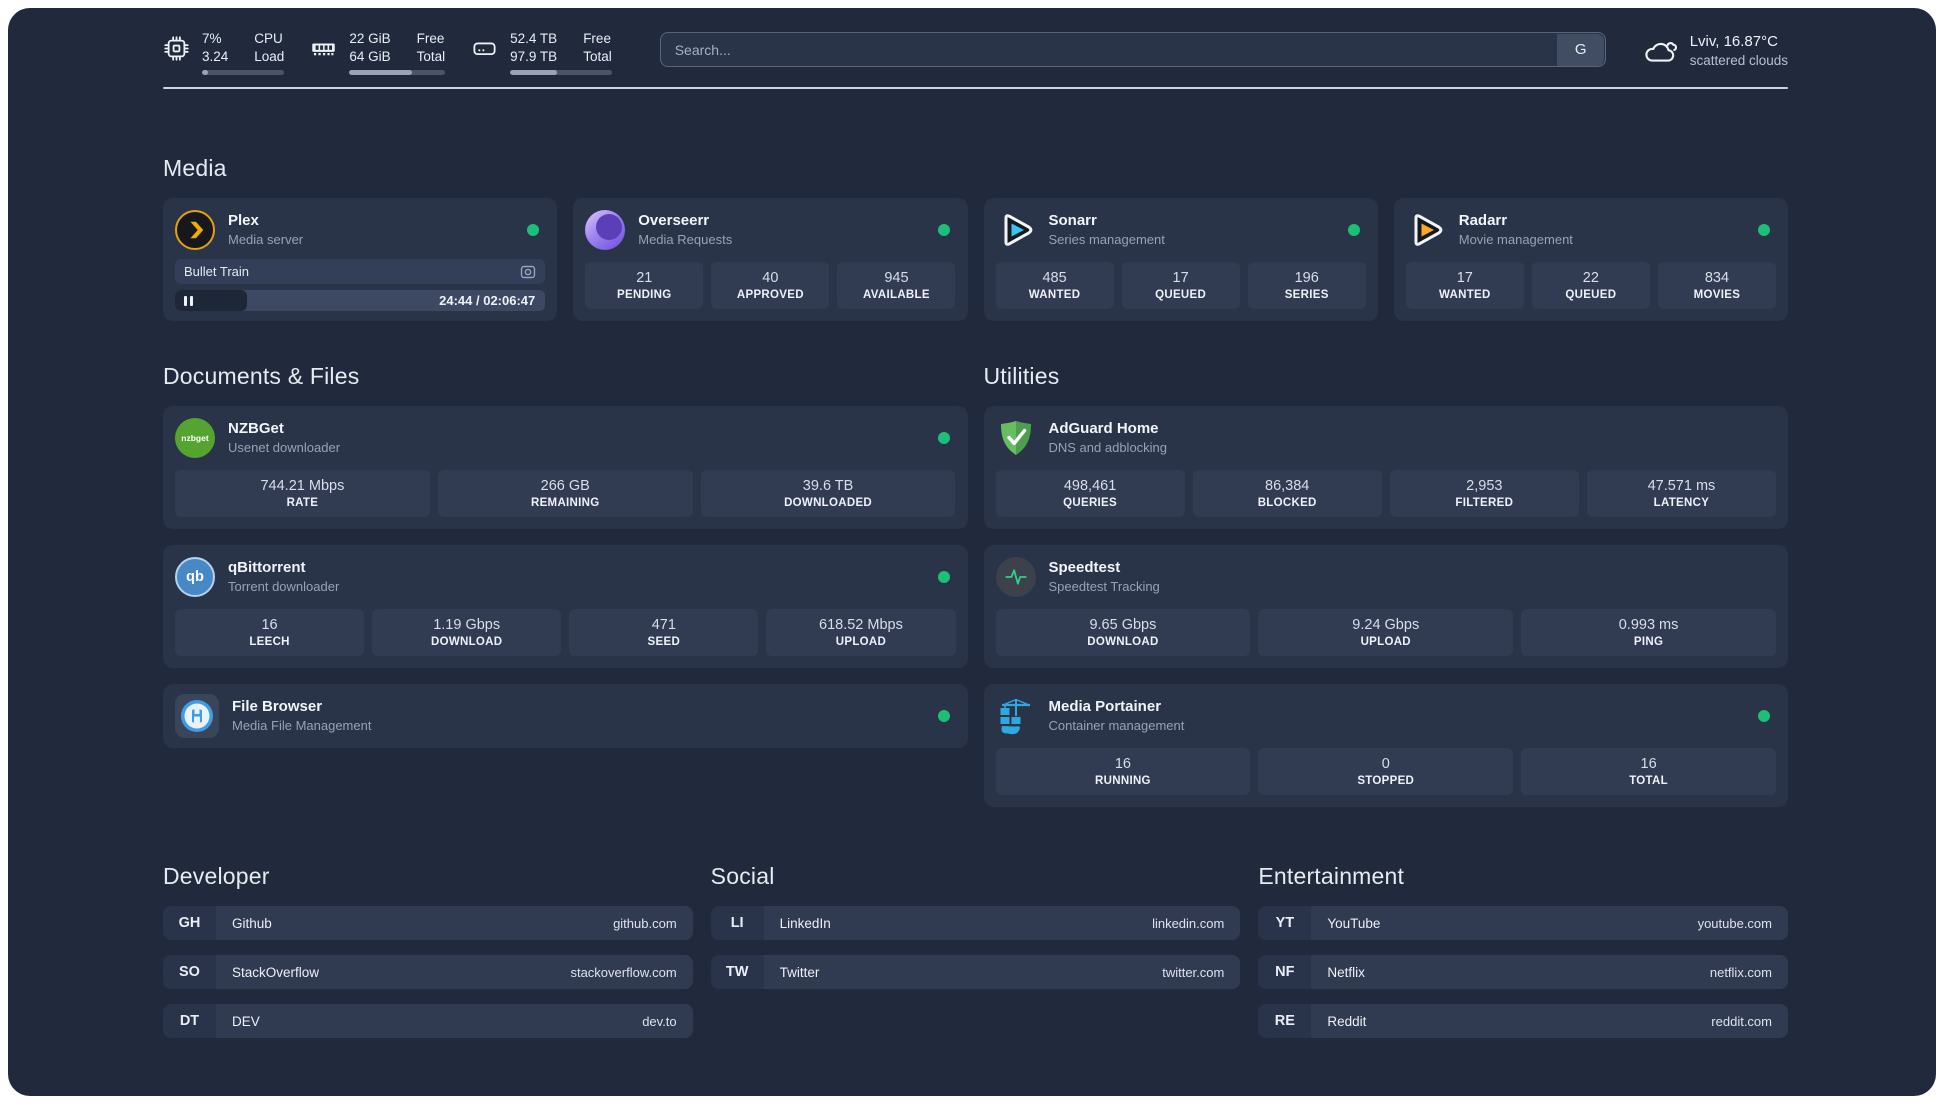 The width and height of the screenshot is (1944, 1104). I want to click on section-title-media: Media, so click(195, 168).